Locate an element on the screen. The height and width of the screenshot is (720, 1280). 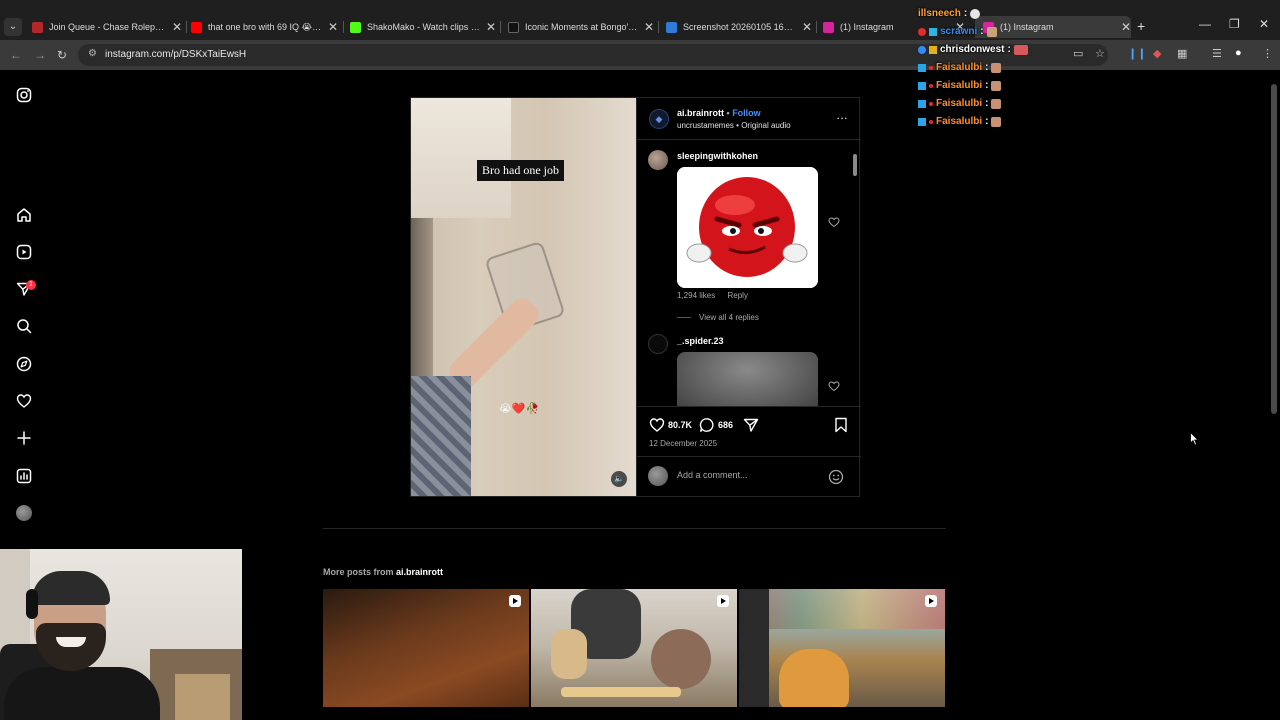
profile-icon: ● is located at coordinates (1238, 53).